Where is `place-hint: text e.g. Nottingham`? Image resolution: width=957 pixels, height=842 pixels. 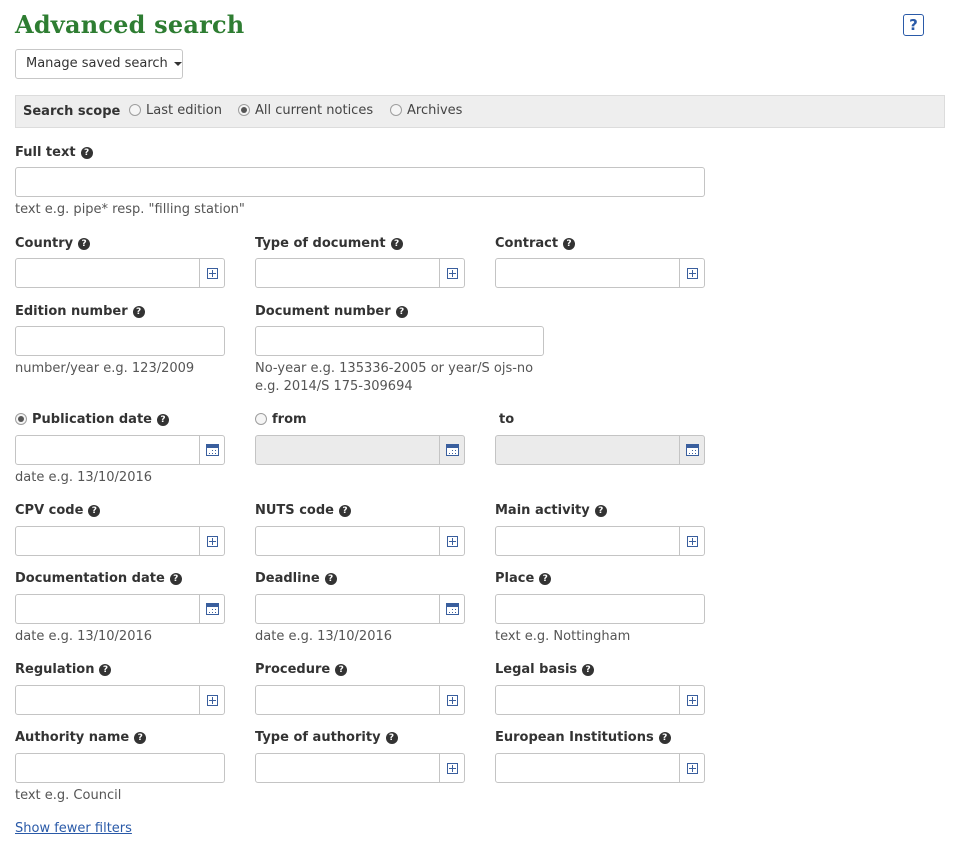 place-hint: text e.g. Nottingham is located at coordinates (563, 636).